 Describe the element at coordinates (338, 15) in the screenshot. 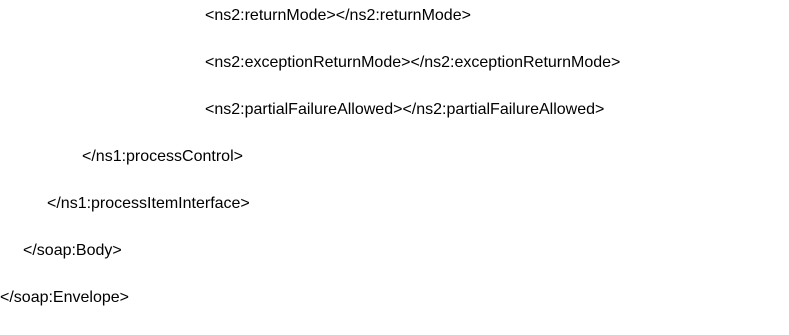

I see `xml-line-return-mode: <ns2:returnMode></ns2:returnMode>` at that location.